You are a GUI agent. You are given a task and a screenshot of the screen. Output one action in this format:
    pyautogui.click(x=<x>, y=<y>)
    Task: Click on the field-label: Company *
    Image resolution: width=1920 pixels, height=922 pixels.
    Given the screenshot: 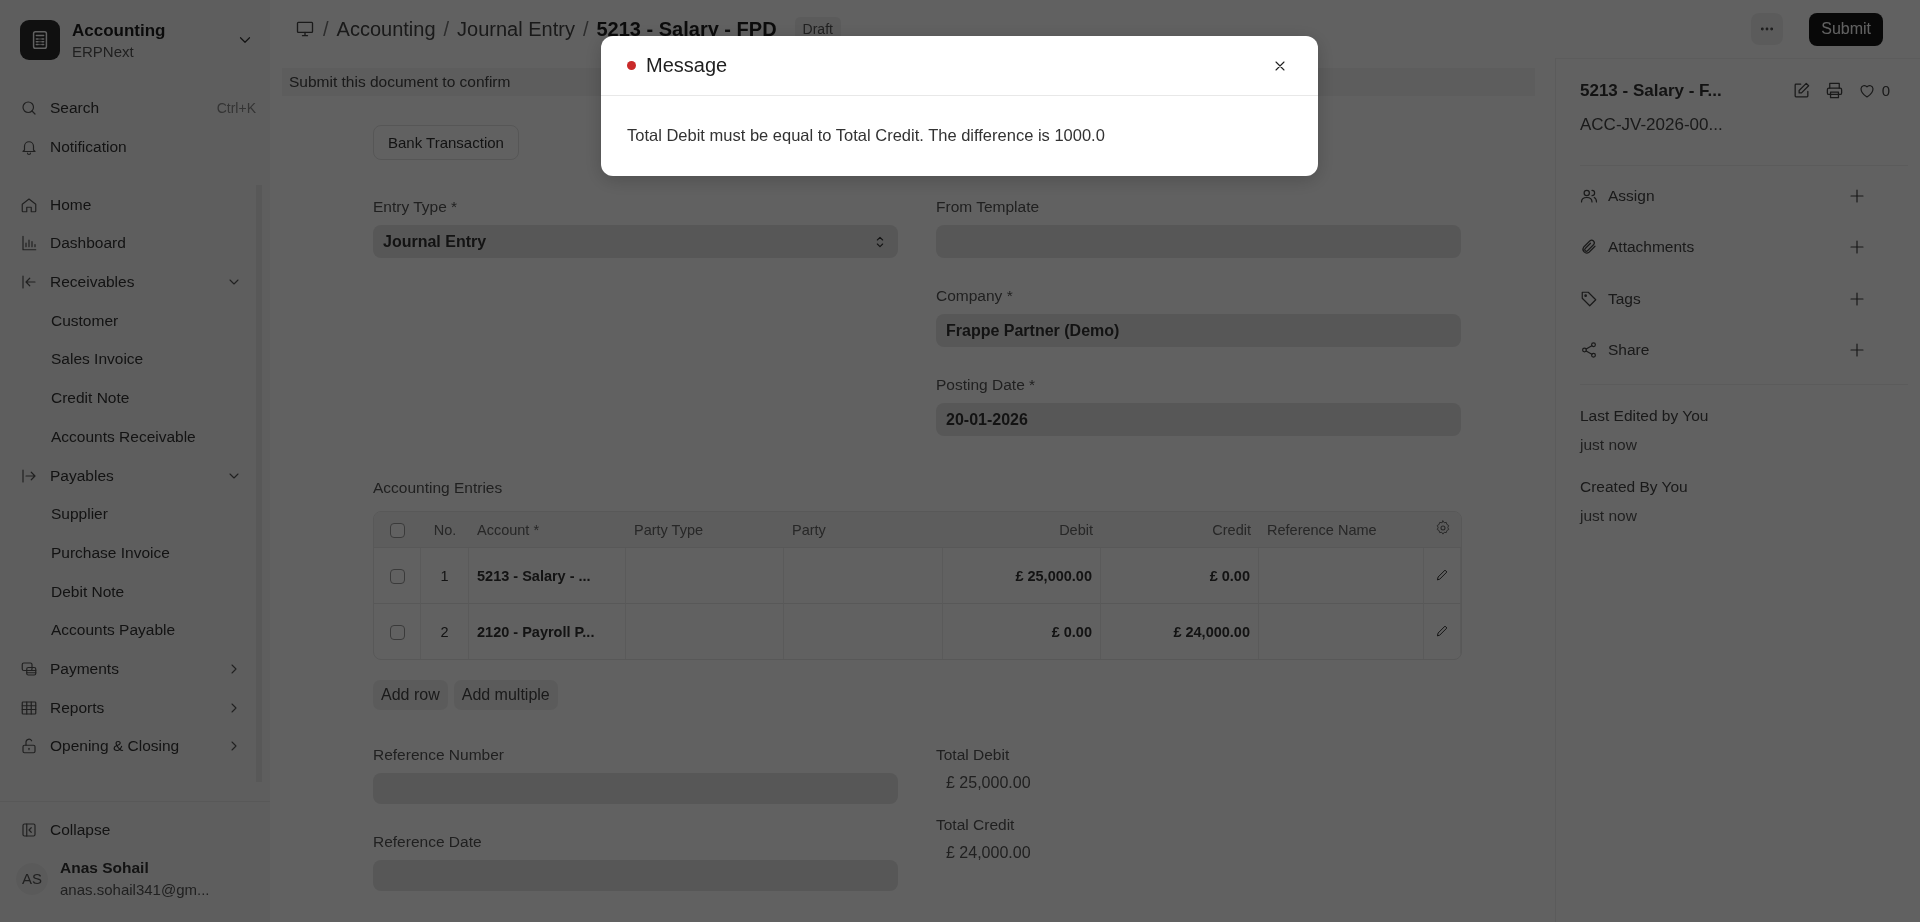 What is the action you would take?
    pyautogui.click(x=975, y=296)
    